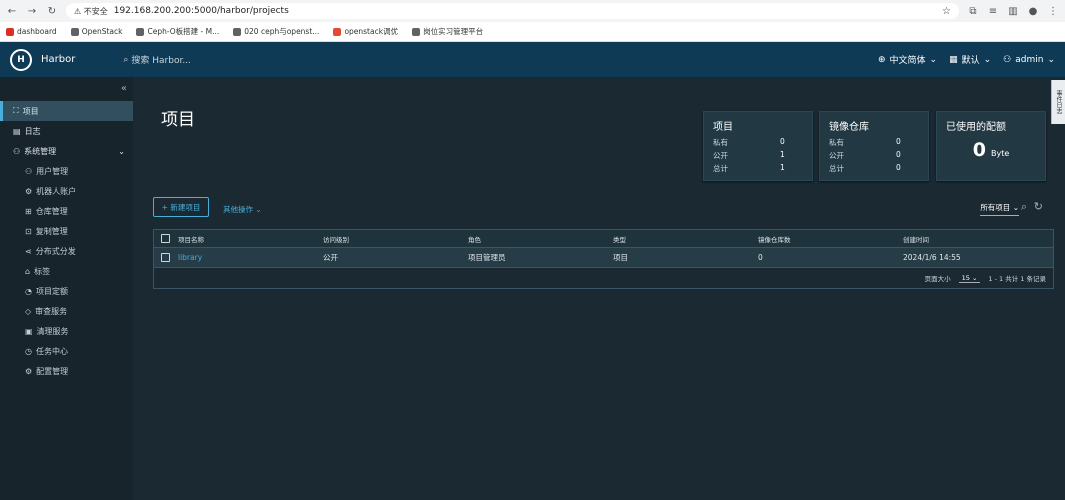  What do you see at coordinates (993, 11) in the screenshot?
I see `playlist-icon: ≡` at bounding box center [993, 11].